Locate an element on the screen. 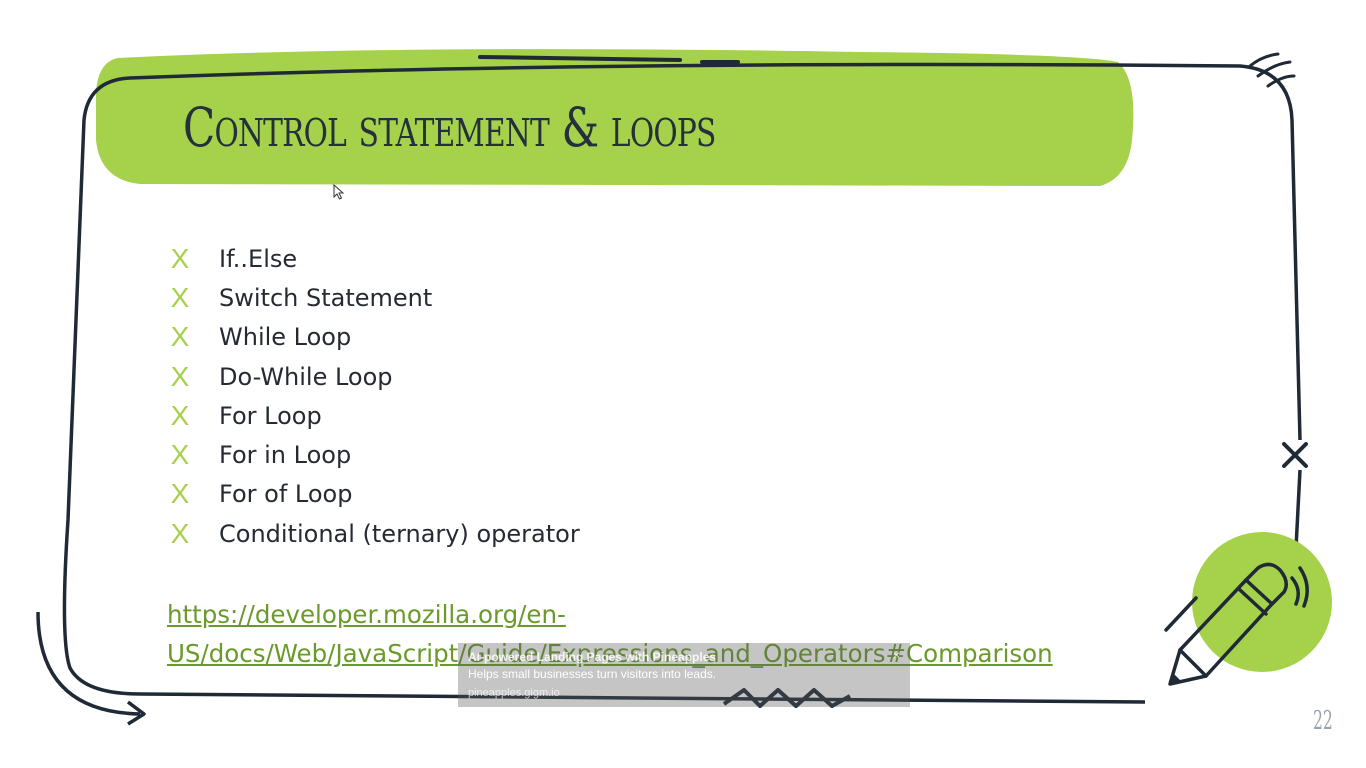 Image resolution: width=1366 pixels, height=768 pixels. list-item-label: Switch Statement is located at coordinates (326, 297).